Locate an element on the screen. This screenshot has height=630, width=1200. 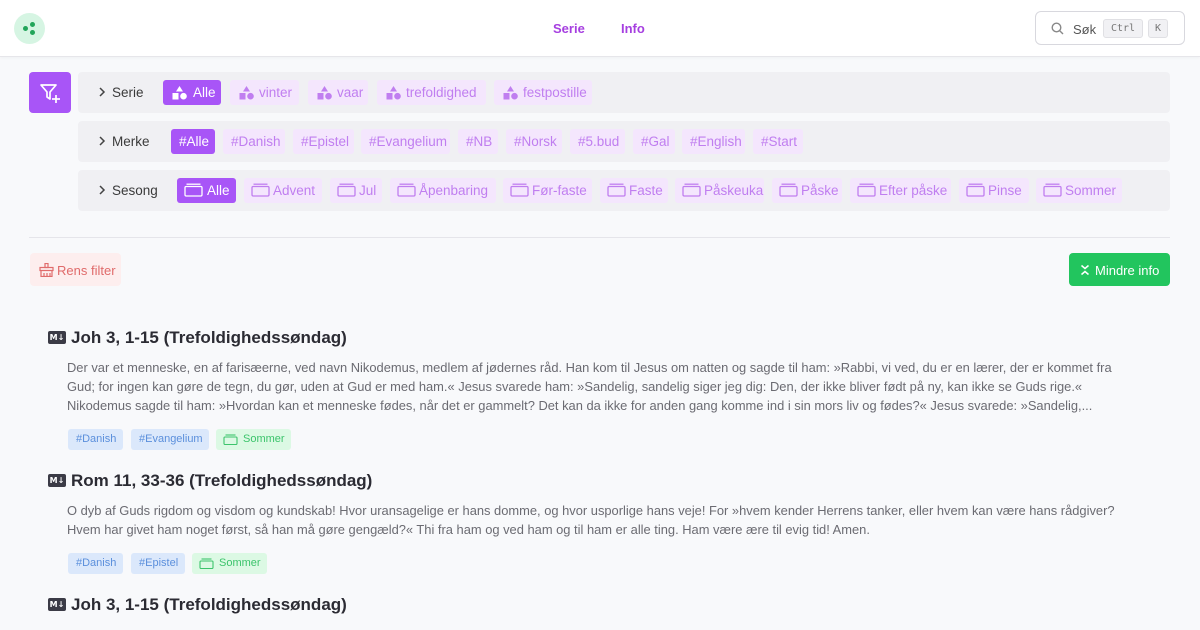
chip-sesong-sommer: Sommer is located at coordinates (1079, 190).